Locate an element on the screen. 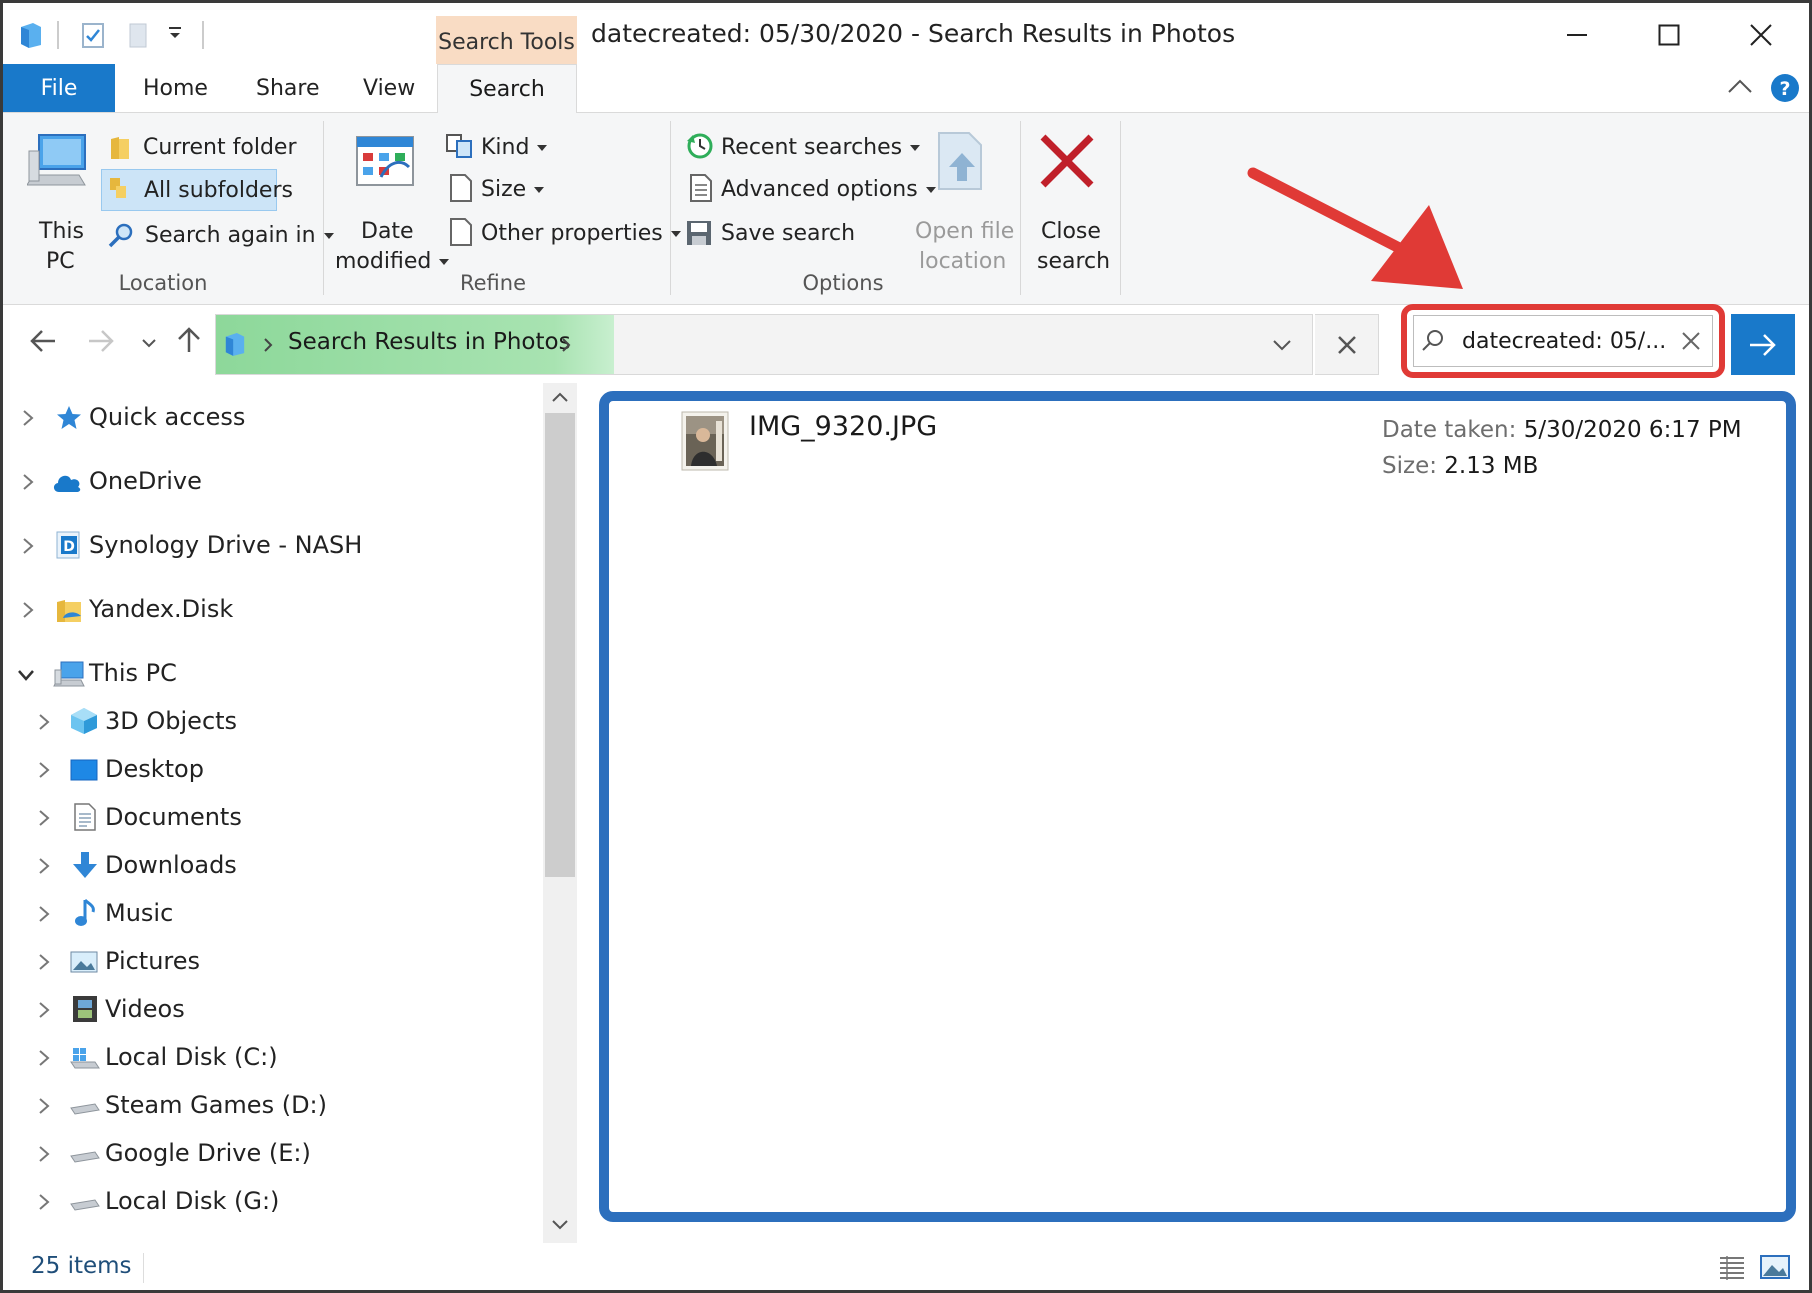 The image size is (1812, 1293). tree-item-3d-objects: 3D Objects is located at coordinates (263, 722).